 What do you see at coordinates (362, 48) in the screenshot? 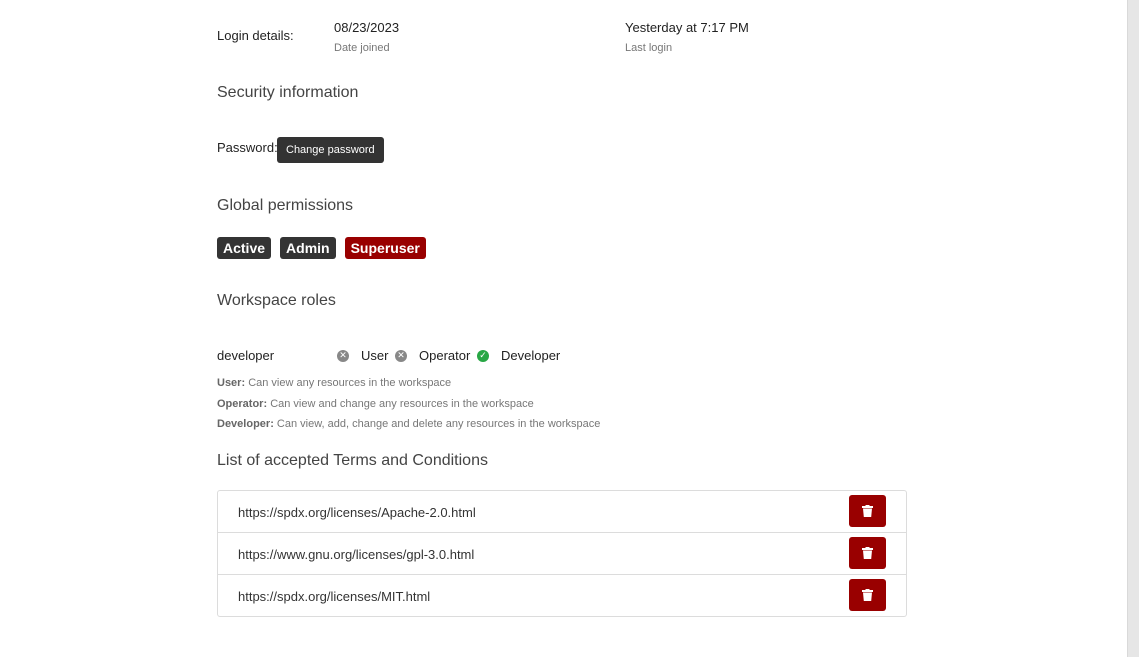
I see `date-joined-label: Date joined` at bounding box center [362, 48].